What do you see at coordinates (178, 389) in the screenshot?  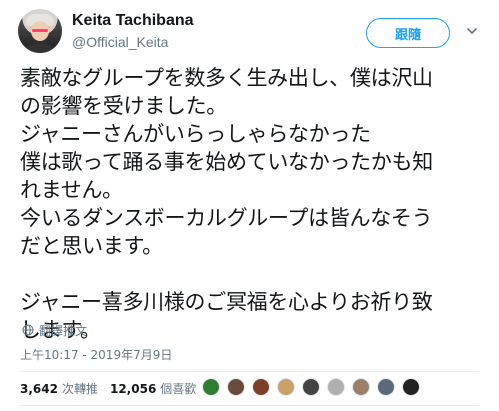 I see `likes-label: 個喜歡` at bounding box center [178, 389].